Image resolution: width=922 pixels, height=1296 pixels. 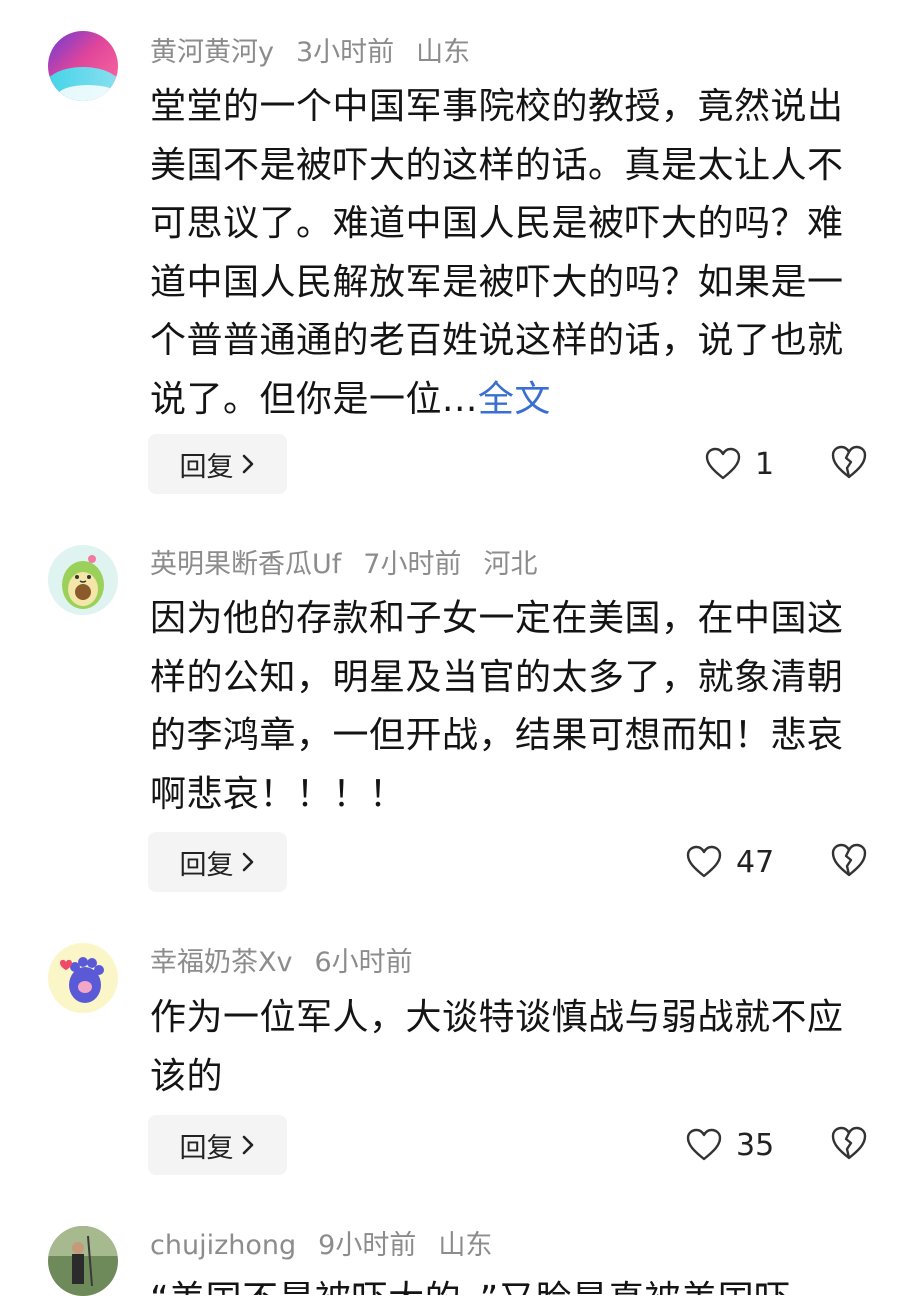 I want to click on timestamp: 6小时前, so click(x=363, y=962).